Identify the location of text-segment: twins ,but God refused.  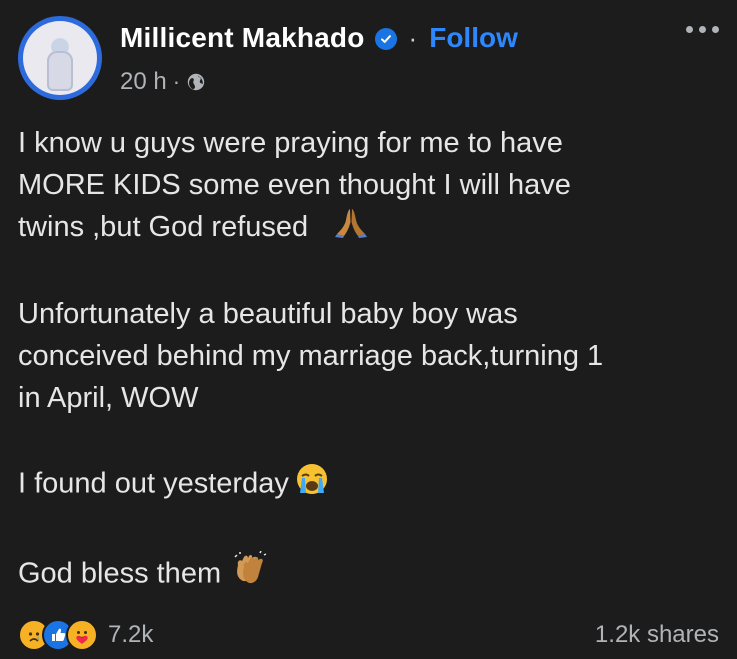
(163, 227).